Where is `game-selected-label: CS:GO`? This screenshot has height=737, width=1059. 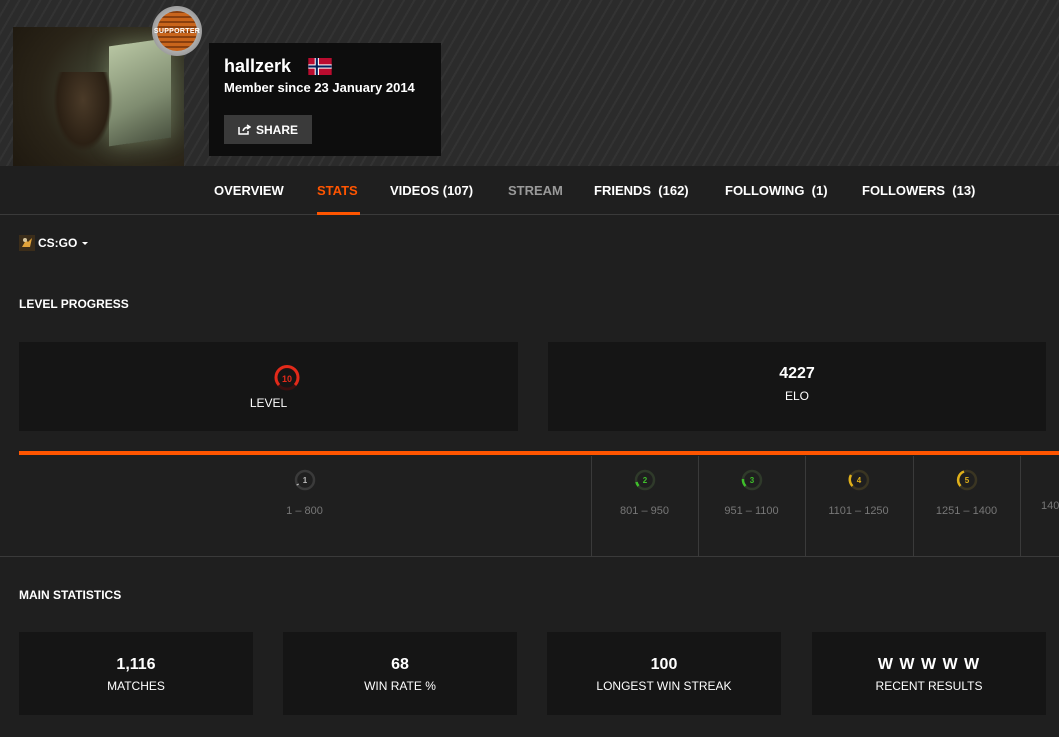
game-selected-label: CS:GO is located at coordinates (58, 243).